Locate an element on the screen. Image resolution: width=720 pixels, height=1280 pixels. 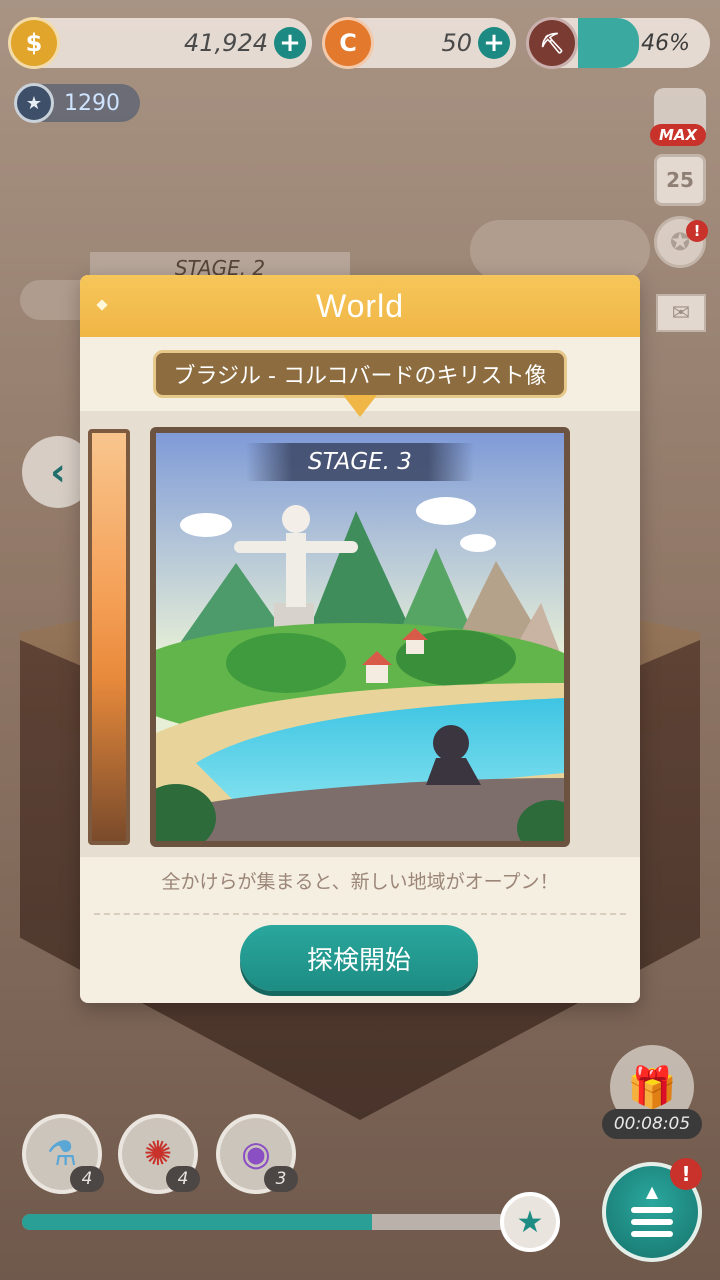
progress-star-icon: ★ is located at coordinates (530, 1222).